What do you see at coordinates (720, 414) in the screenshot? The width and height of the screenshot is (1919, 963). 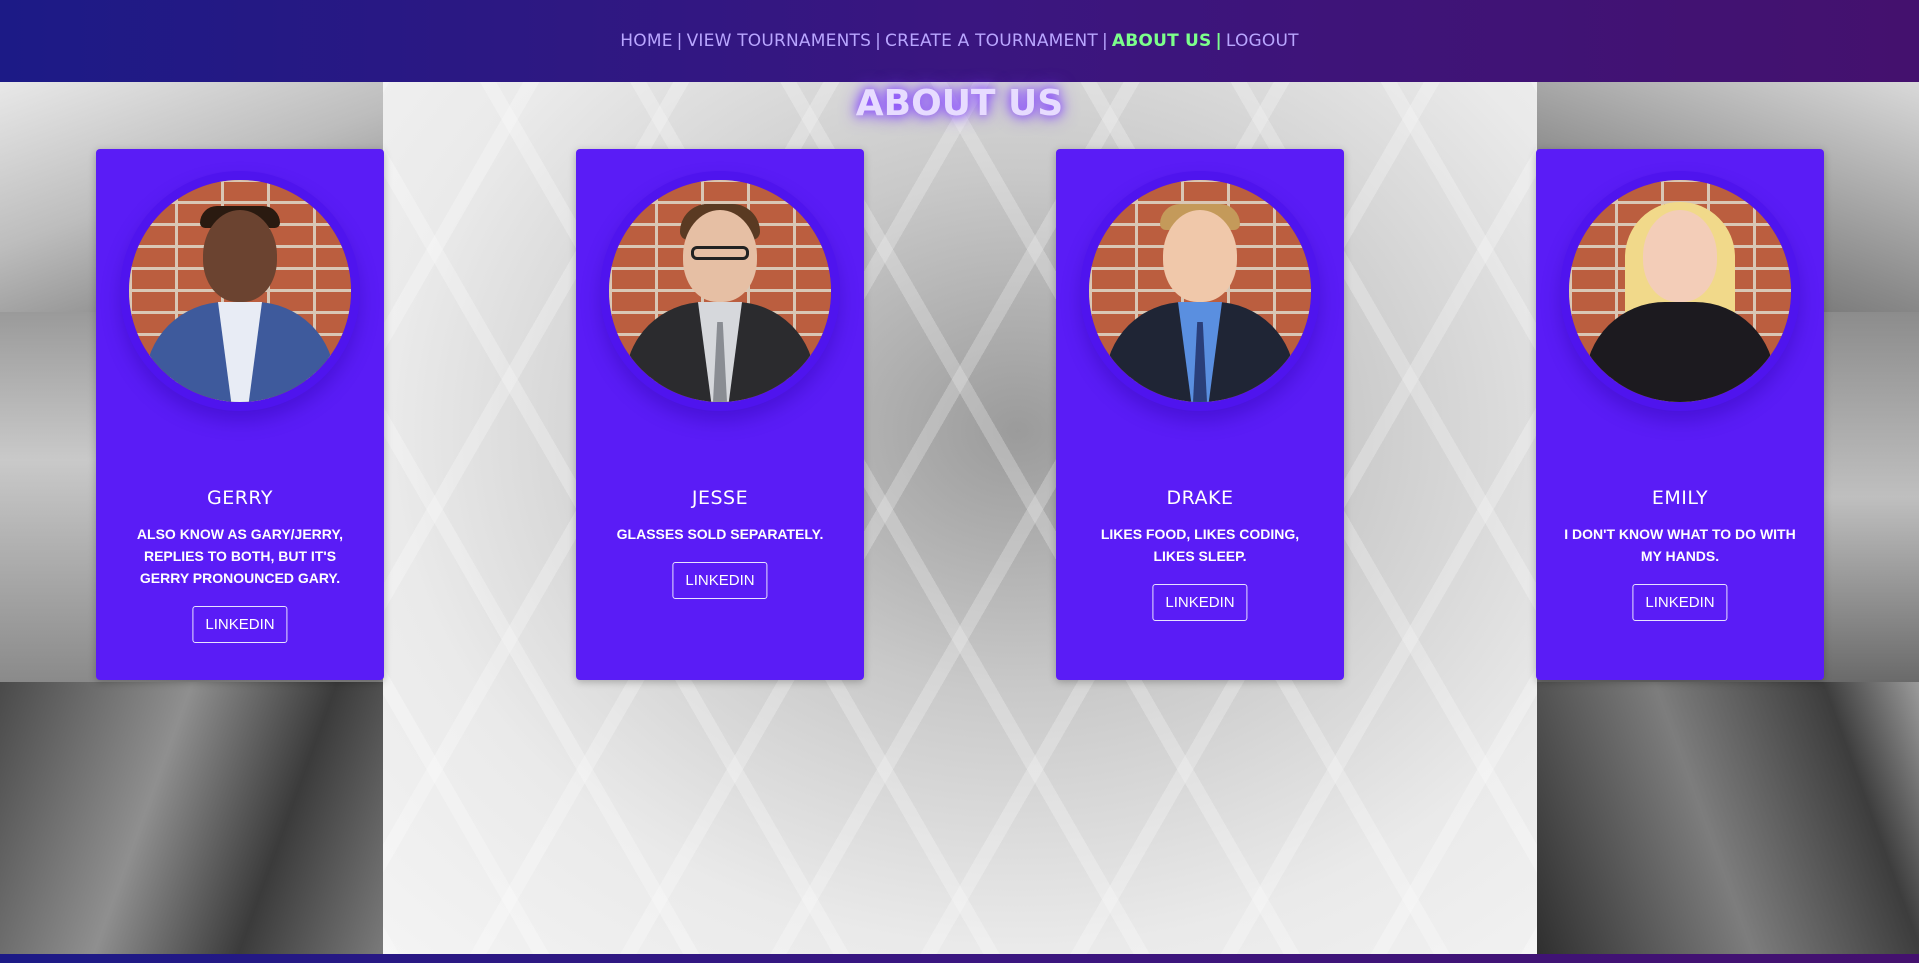 I see `team-card-jesse: JESSE GLASSES SOLD SEPARATELY. LINKEDIN` at bounding box center [720, 414].